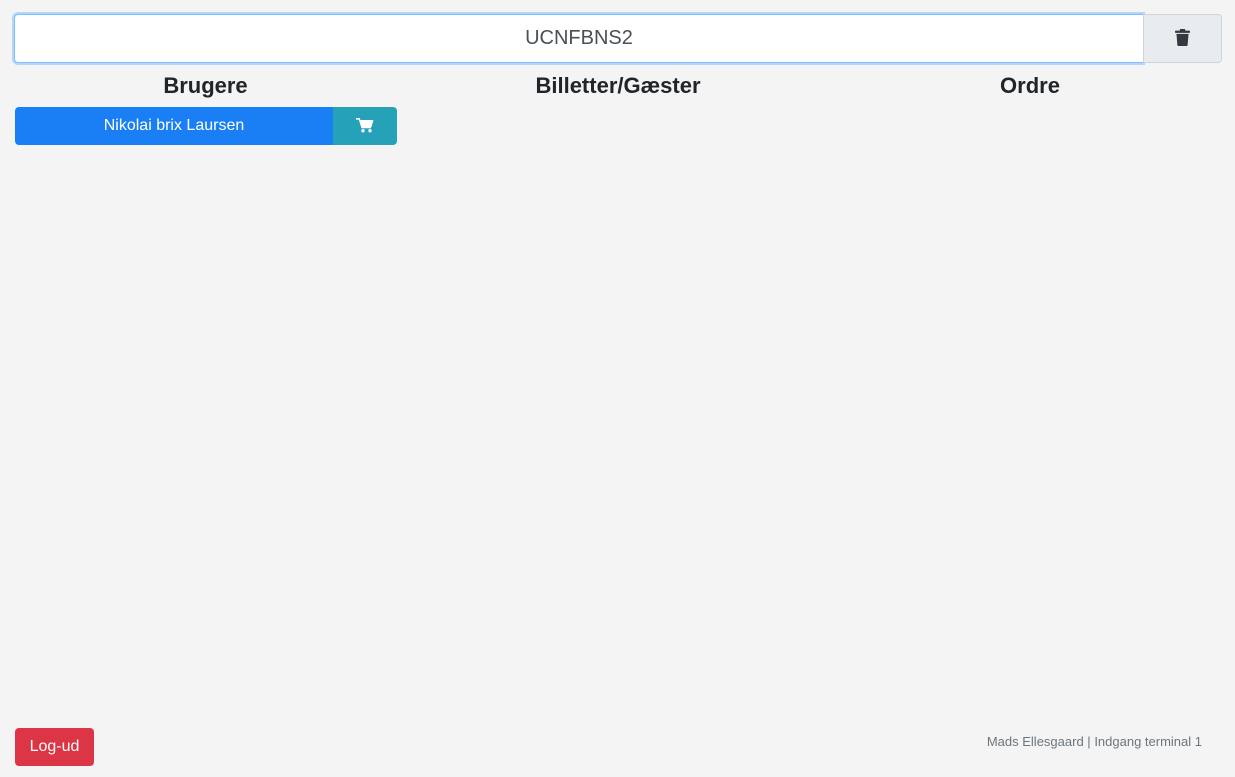 This screenshot has height=777, width=1235. I want to click on logout-button: Log-ud, so click(54, 747).